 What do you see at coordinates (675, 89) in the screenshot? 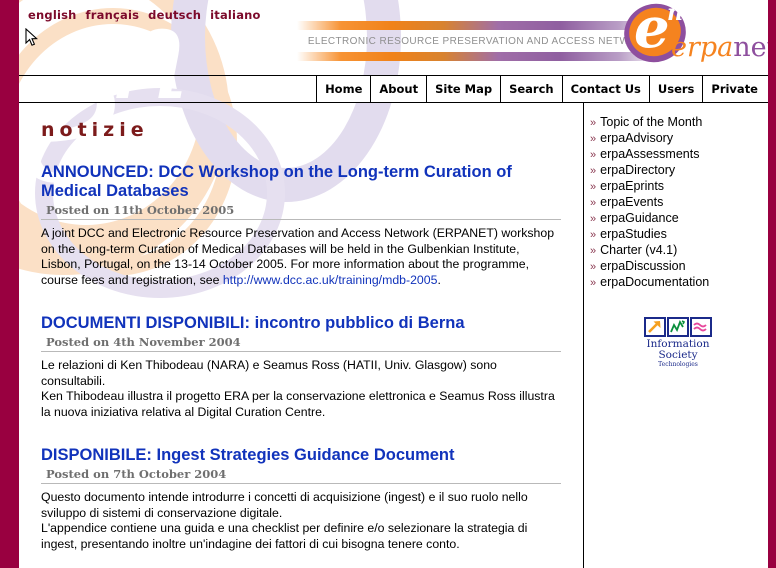
I see `nav-item-users: Users` at bounding box center [675, 89].